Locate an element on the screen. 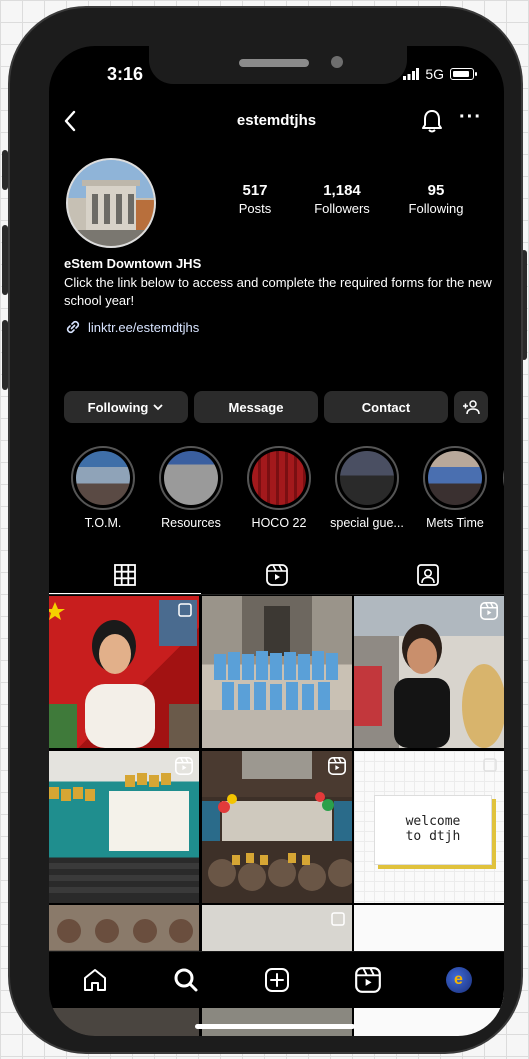  search-icon is located at coordinates (185, 980).